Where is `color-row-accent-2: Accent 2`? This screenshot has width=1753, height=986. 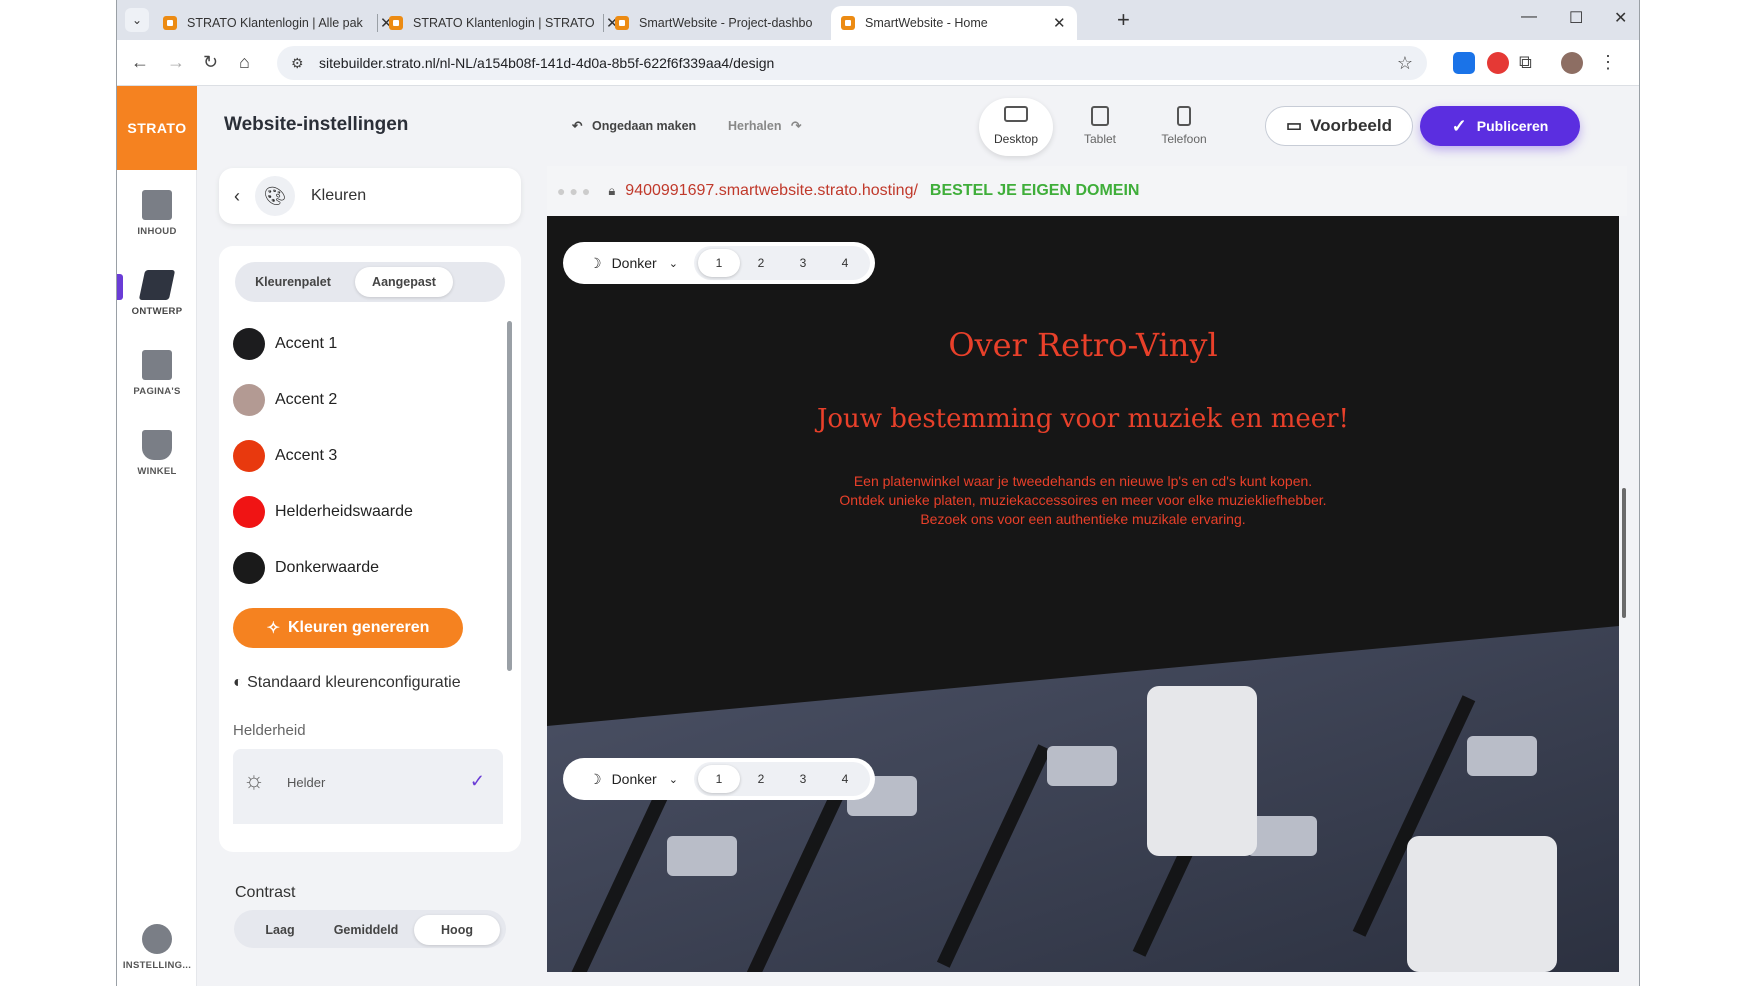 color-row-accent-2: Accent 2 is located at coordinates (285, 400).